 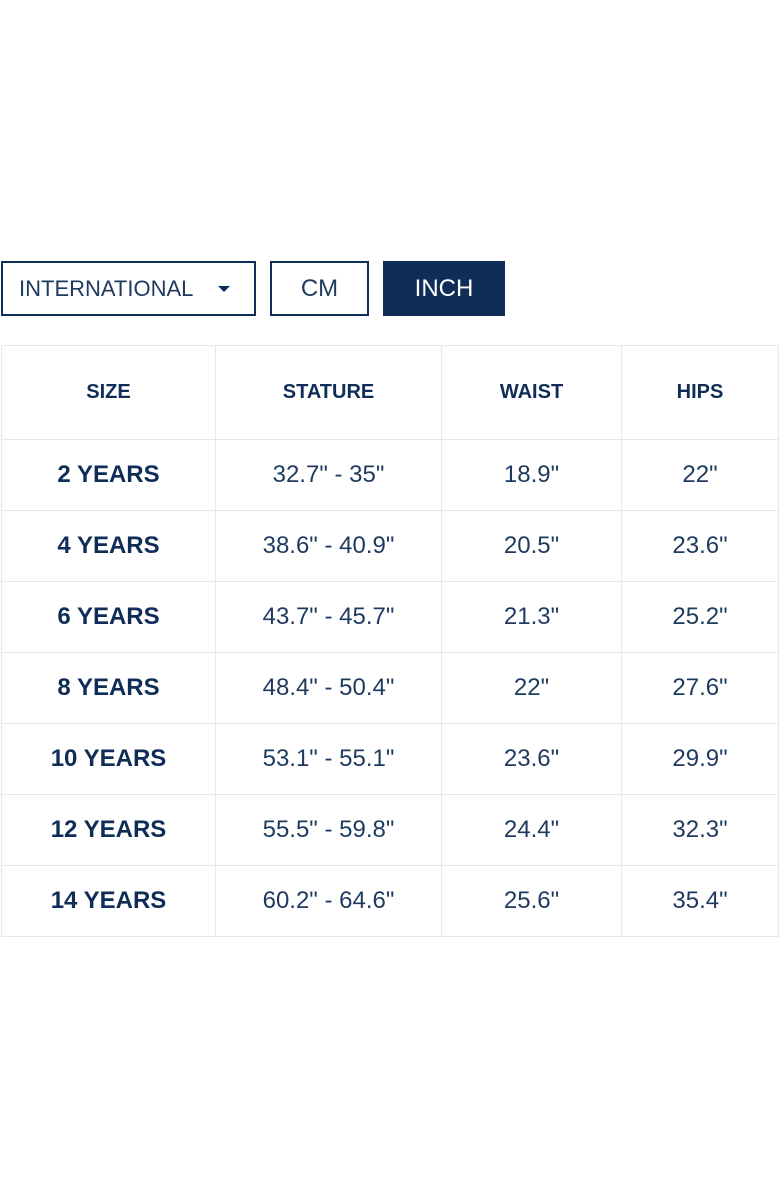 I want to click on stature-cell: 43.7" - 45.7", so click(x=328, y=617).